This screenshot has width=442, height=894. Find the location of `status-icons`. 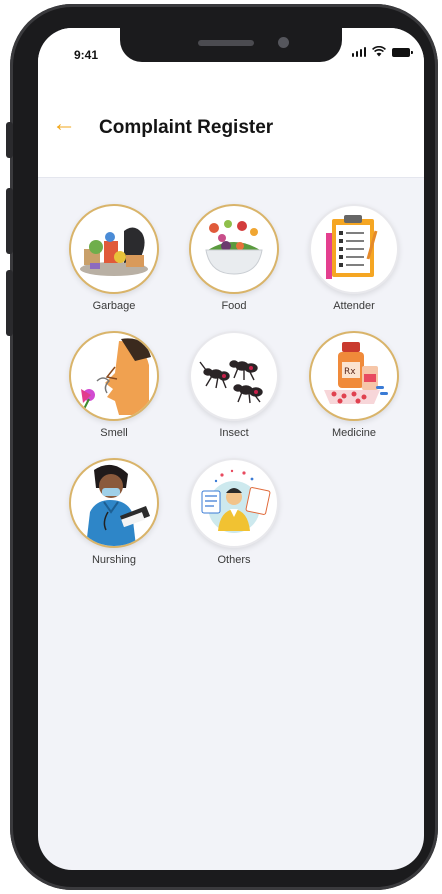

status-icons is located at coordinates (382, 51).